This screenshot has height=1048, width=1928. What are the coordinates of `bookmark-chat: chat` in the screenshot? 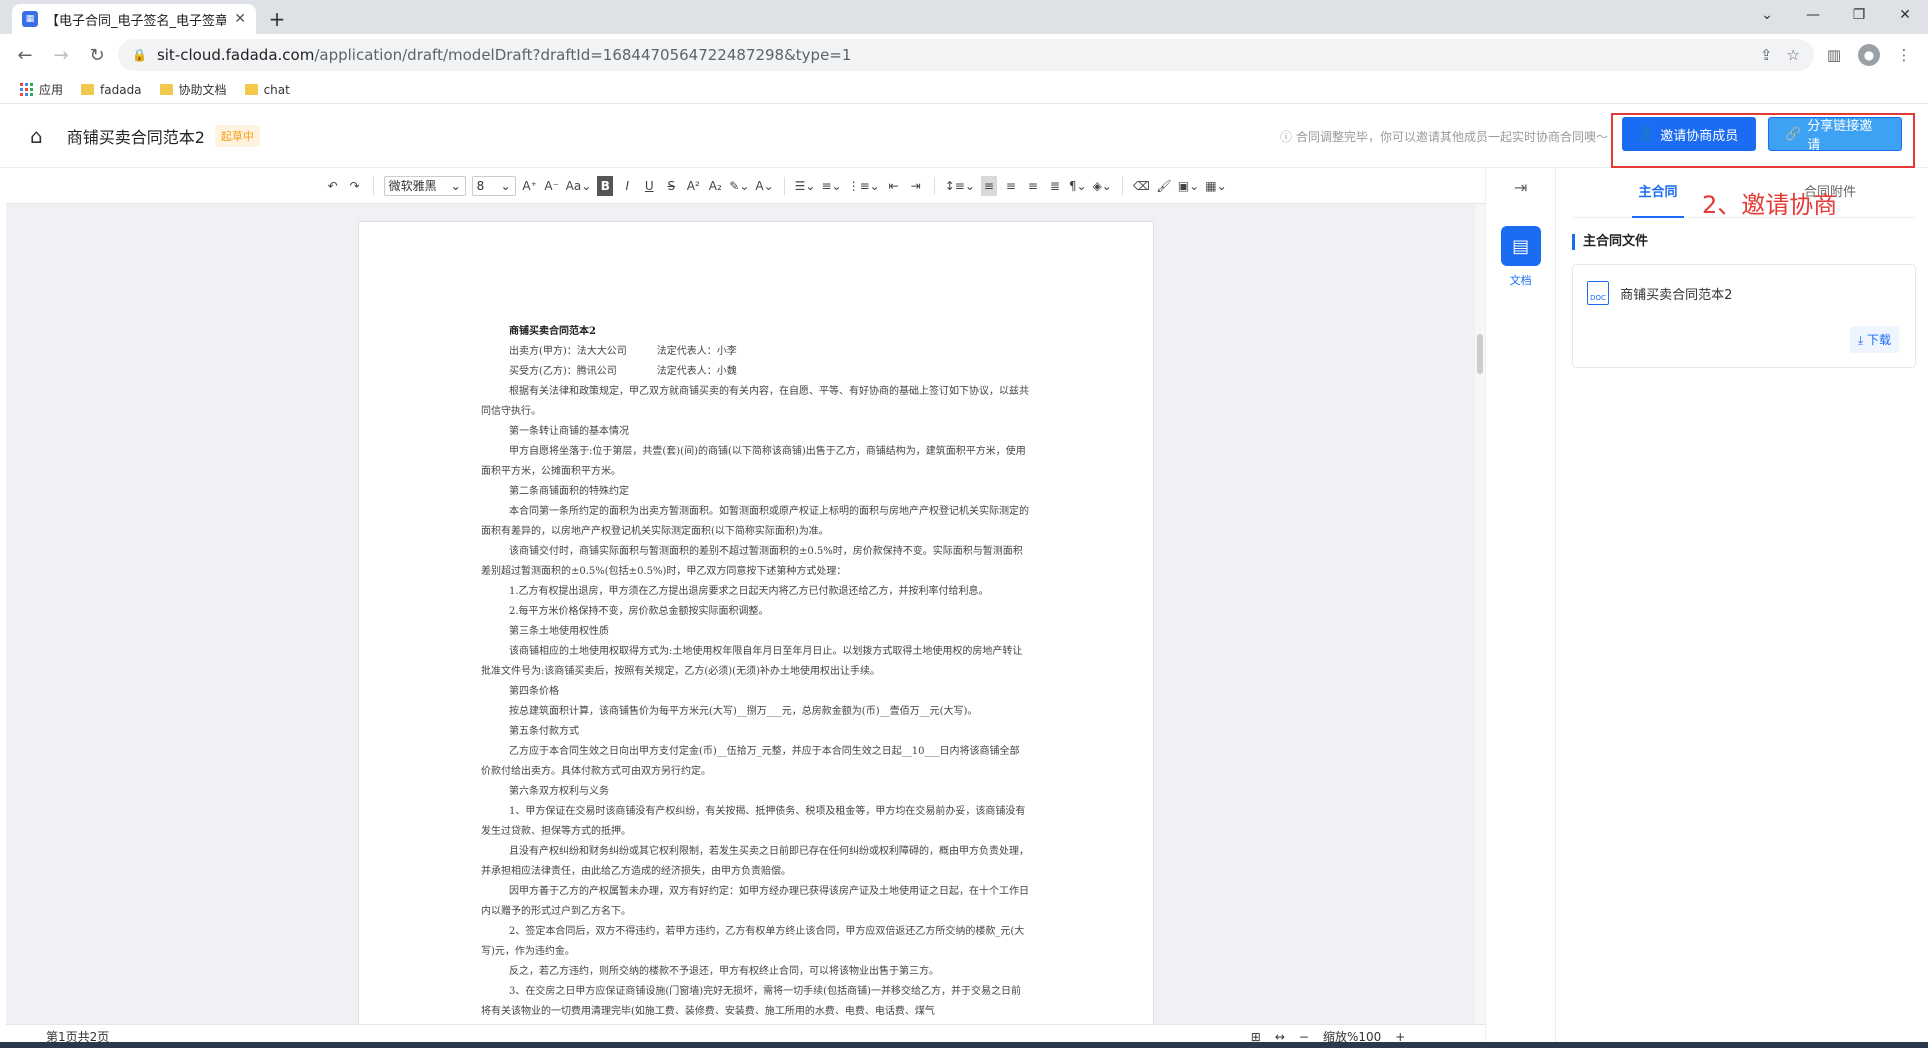 It's located at (267, 90).